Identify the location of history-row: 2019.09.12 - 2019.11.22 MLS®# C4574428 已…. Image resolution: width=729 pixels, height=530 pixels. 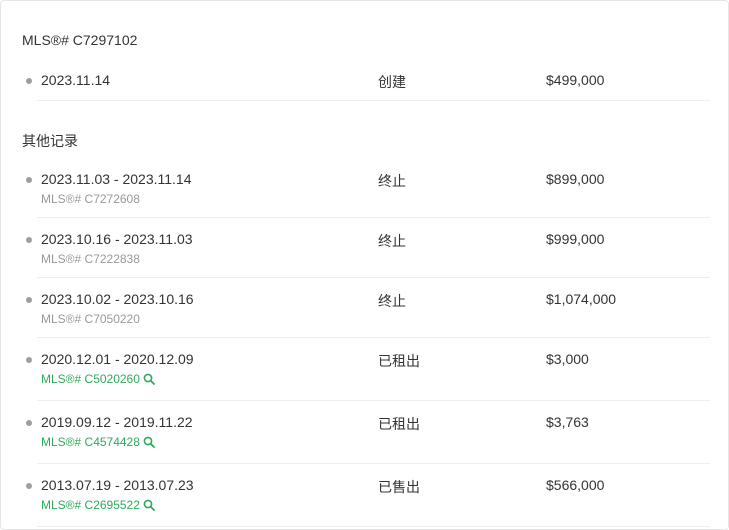
(366, 438).